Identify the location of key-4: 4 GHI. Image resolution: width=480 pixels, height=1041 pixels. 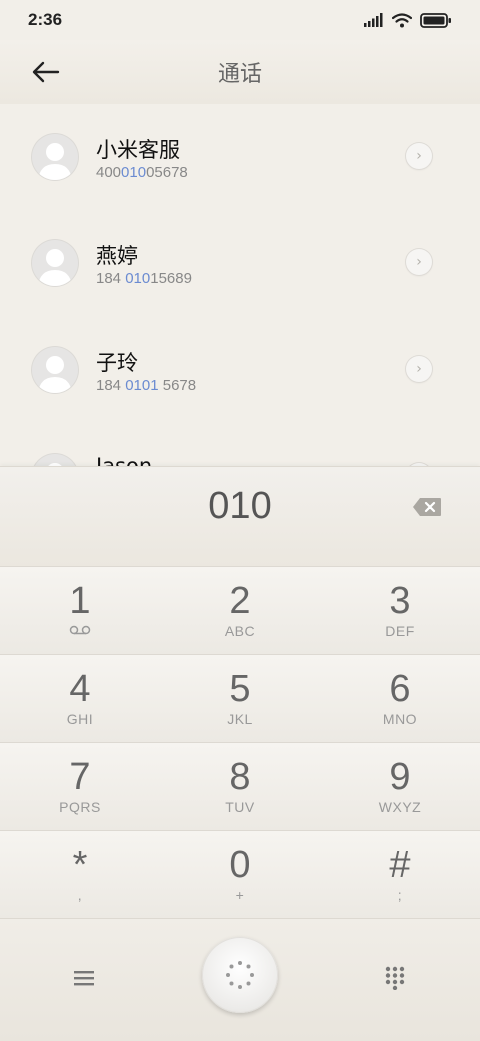
(80, 698).